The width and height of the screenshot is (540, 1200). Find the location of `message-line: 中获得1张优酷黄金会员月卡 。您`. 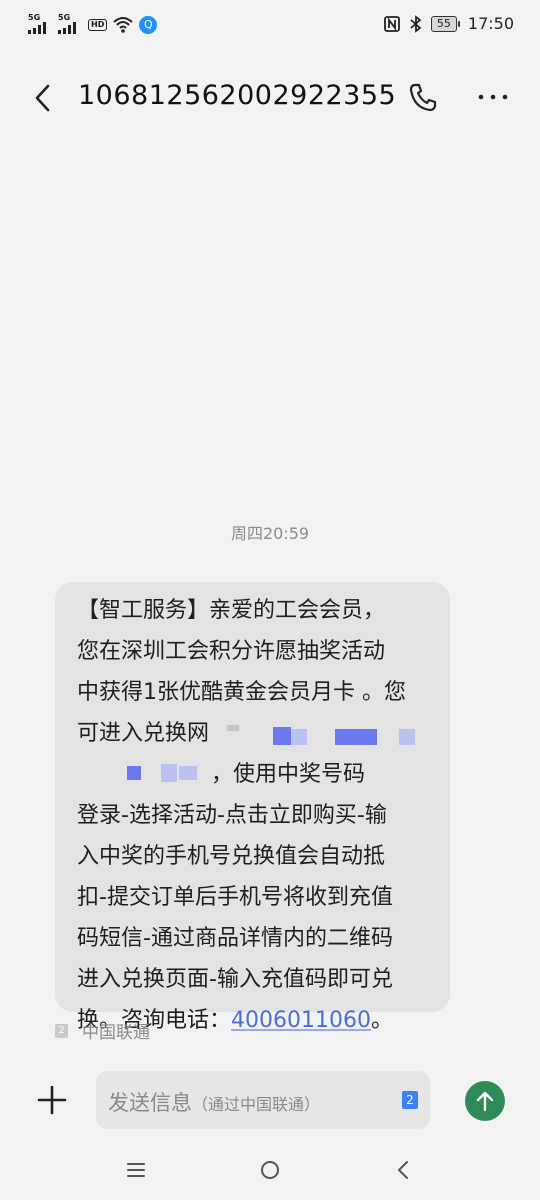

message-line: 中获得1张优酷黄金会员月卡 。您 is located at coordinates (241, 692).